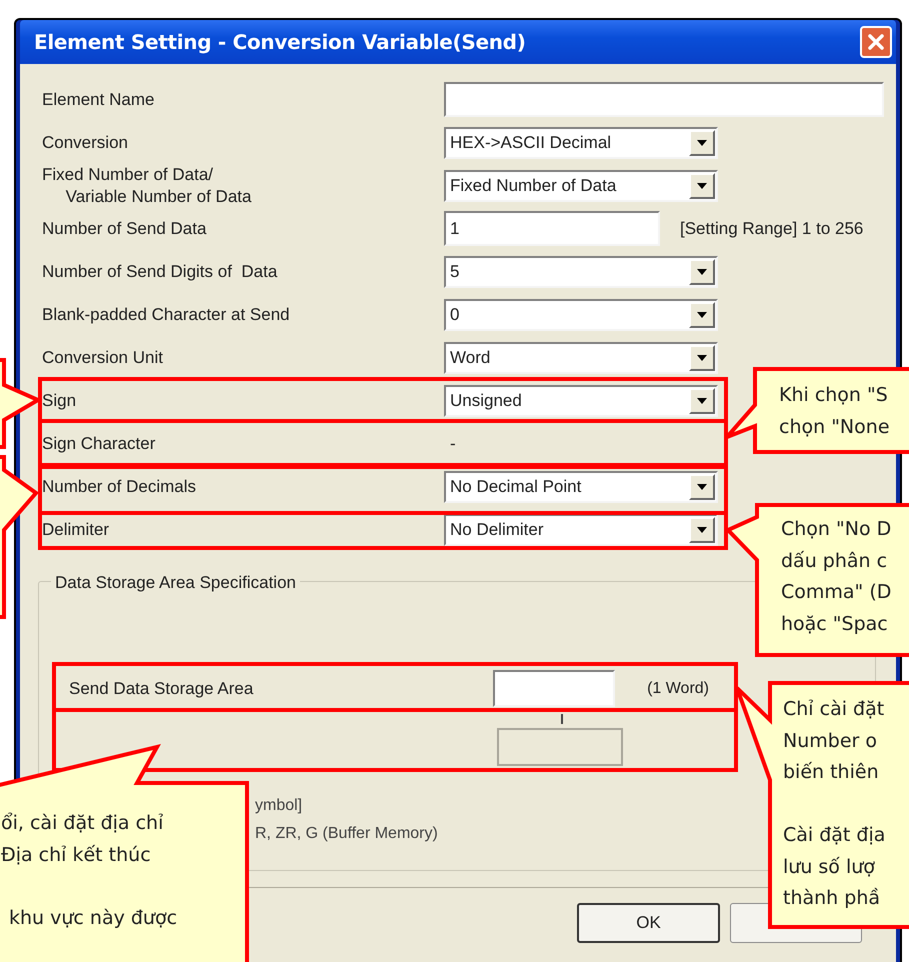 Image resolution: width=909 pixels, height=962 pixels. I want to click on close-button, so click(876, 42).